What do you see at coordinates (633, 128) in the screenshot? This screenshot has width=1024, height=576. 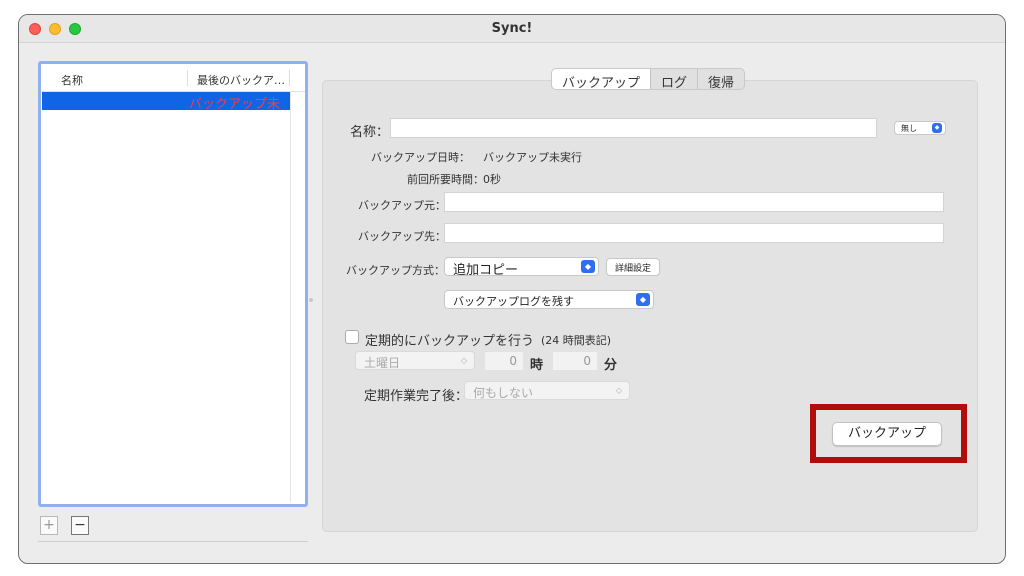 I see `name-field` at bounding box center [633, 128].